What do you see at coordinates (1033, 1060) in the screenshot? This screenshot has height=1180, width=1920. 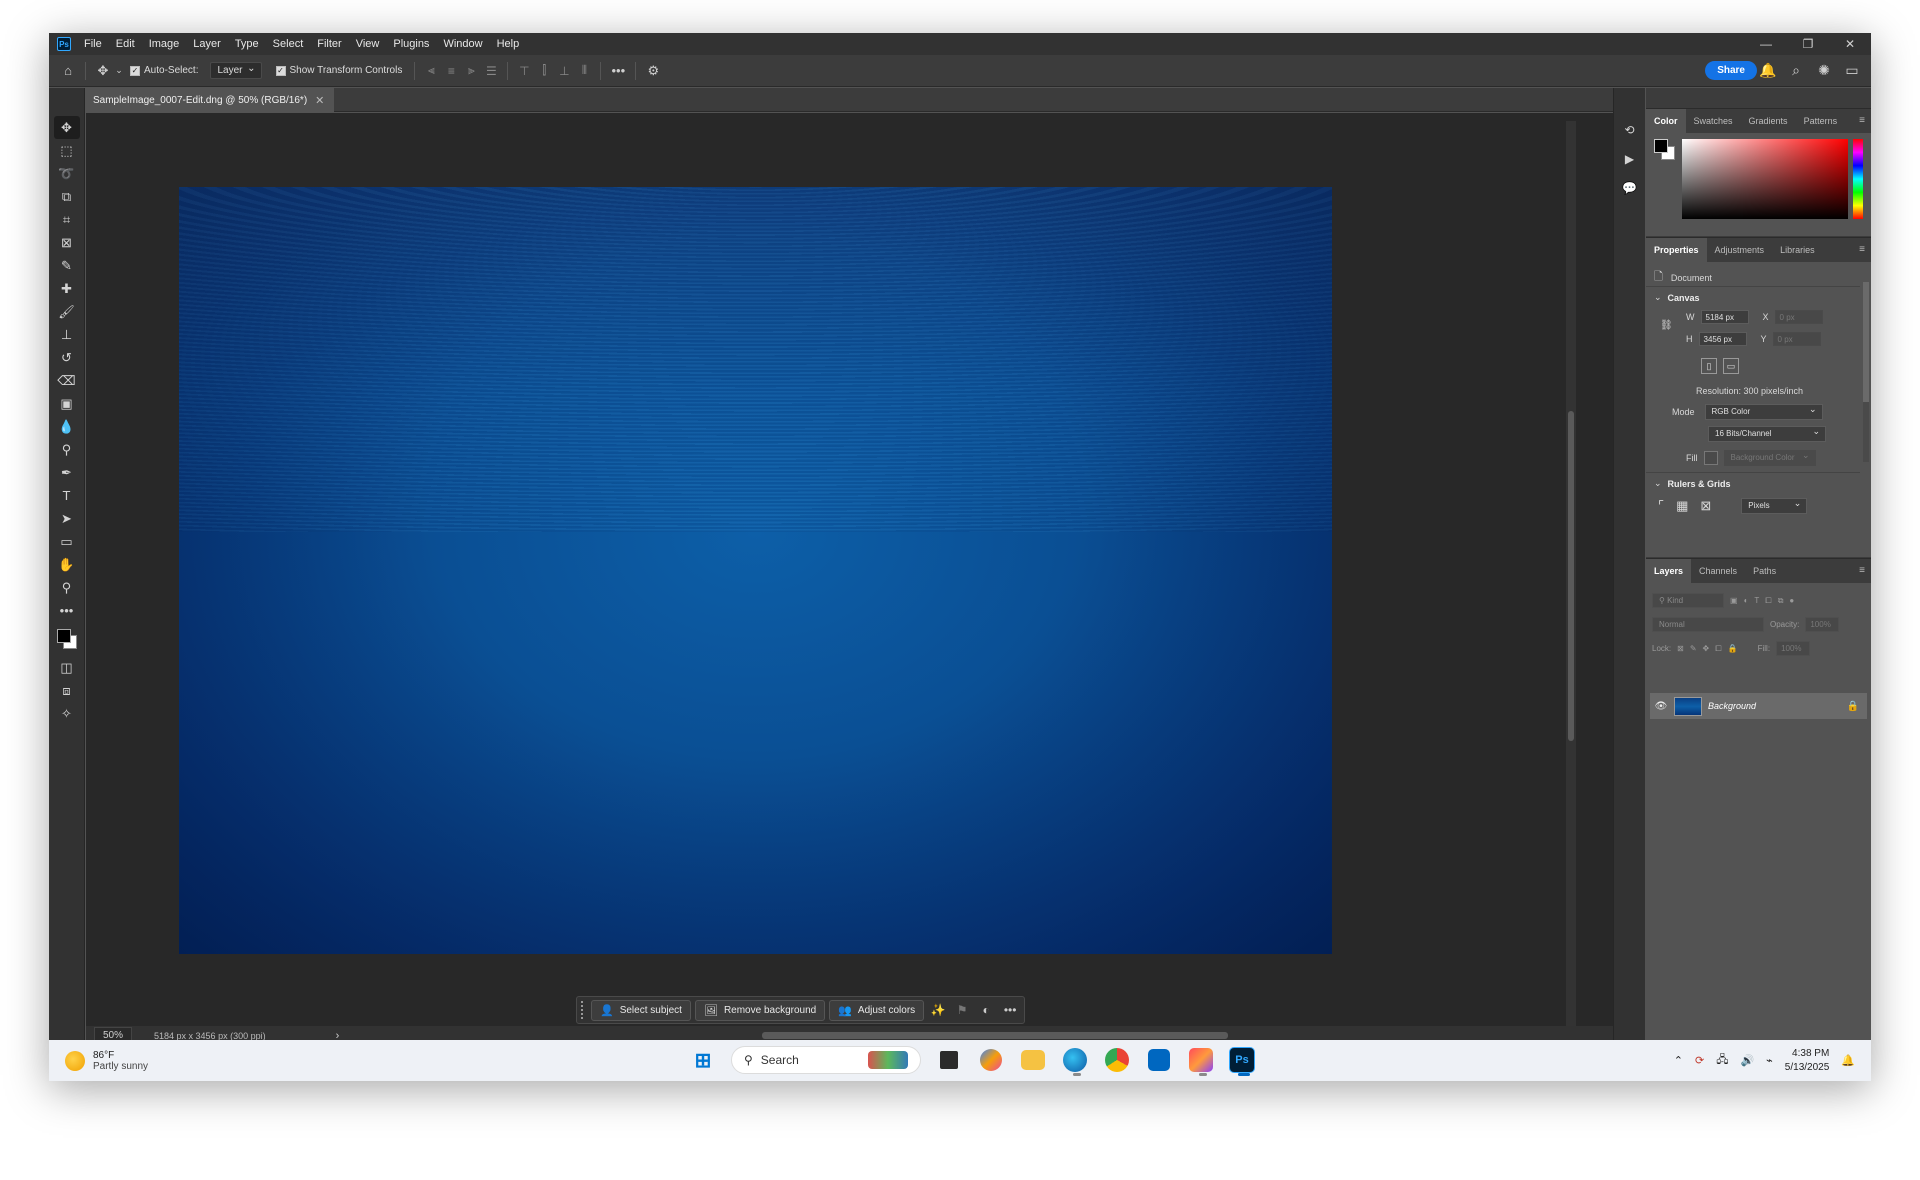 I see `file-explorer-icon` at bounding box center [1033, 1060].